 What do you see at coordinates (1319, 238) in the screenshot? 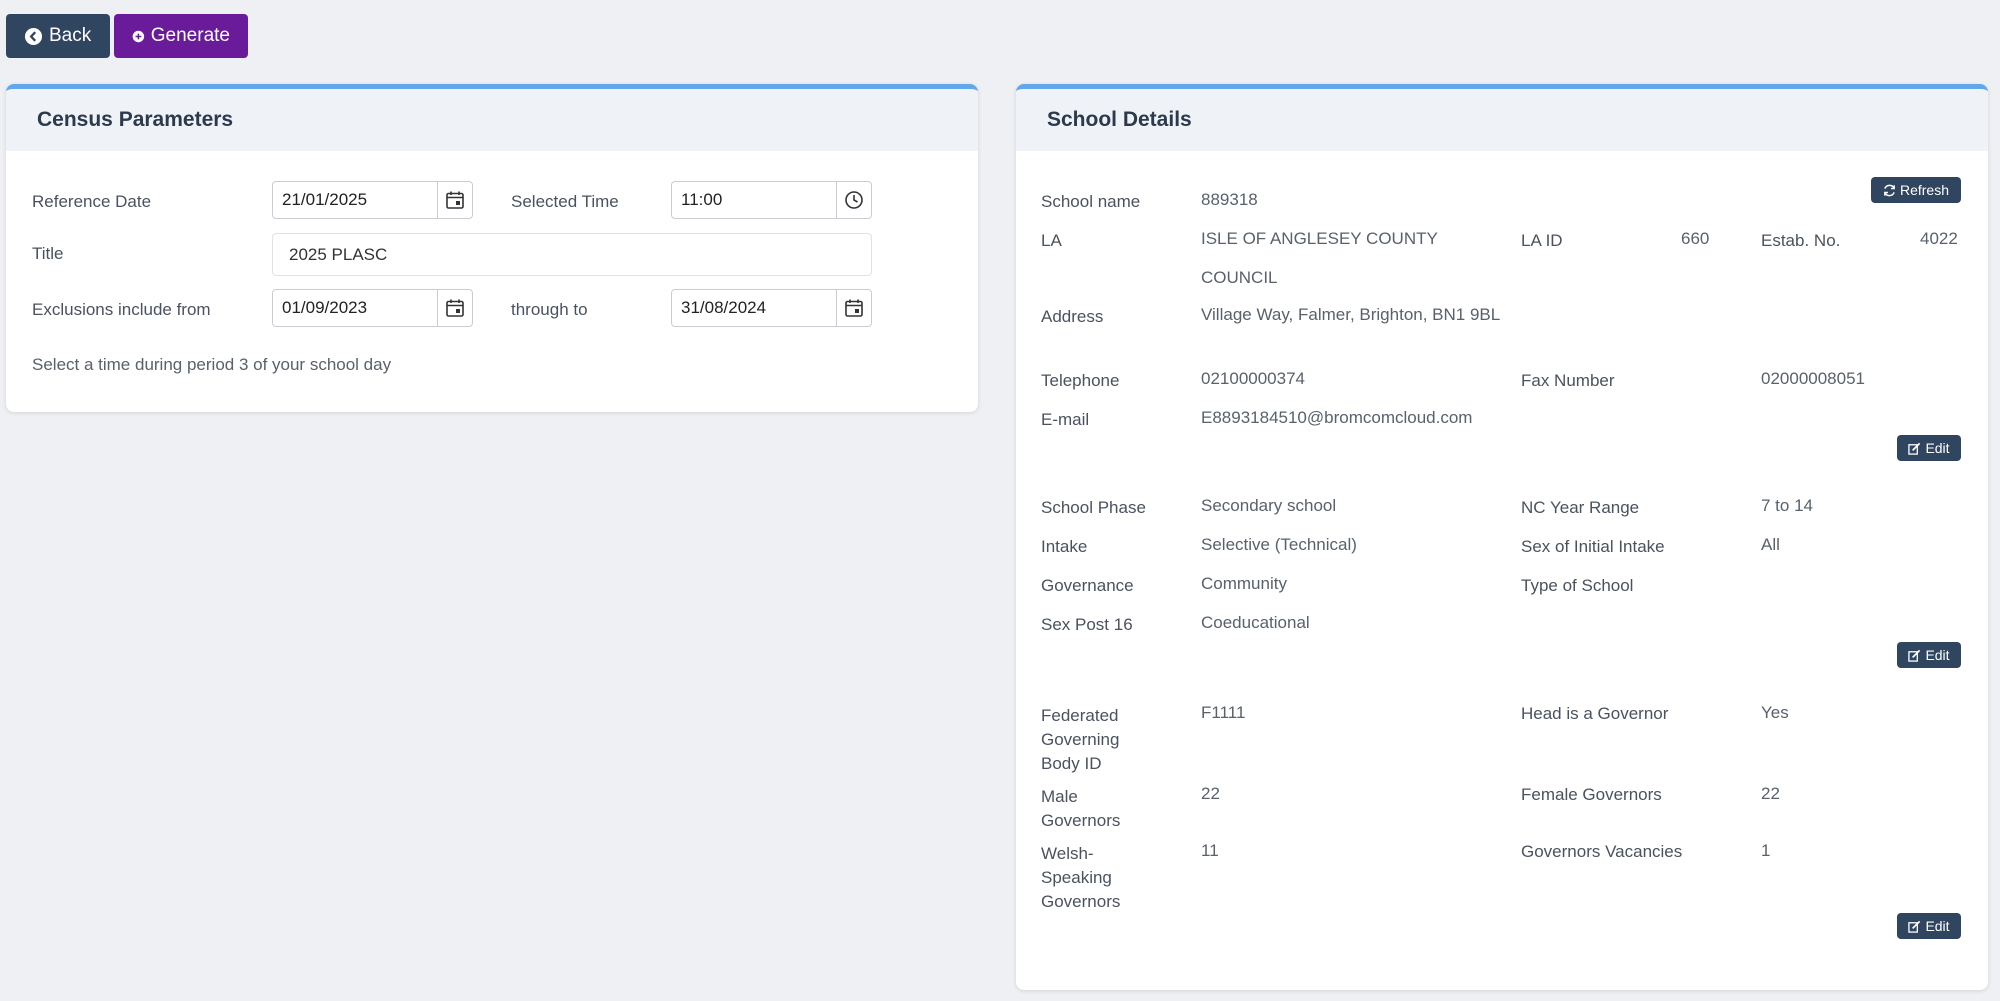
I see `la-value-line1: ISLE OF ANGLESEY COUNTY` at bounding box center [1319, 238].